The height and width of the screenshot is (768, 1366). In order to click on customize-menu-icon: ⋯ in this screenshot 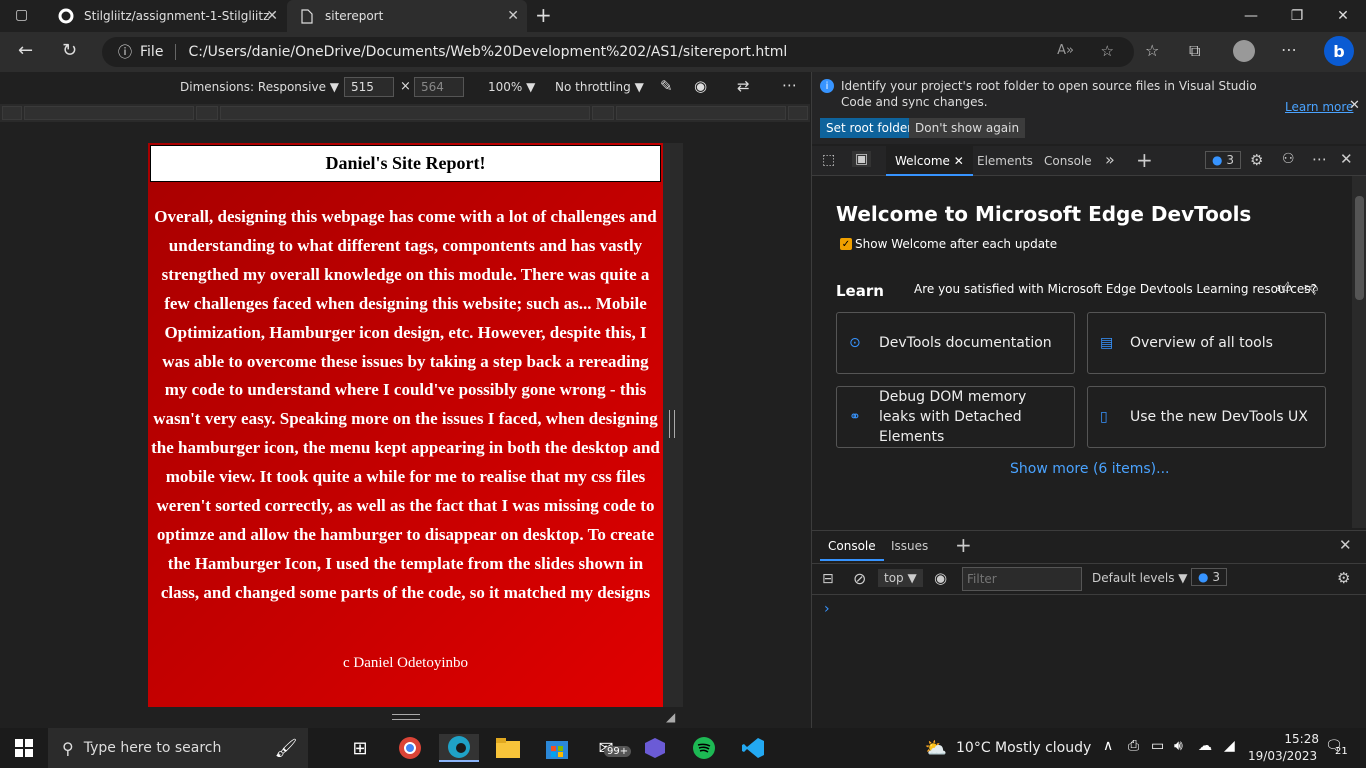, I will do `click(1319, 159)`.